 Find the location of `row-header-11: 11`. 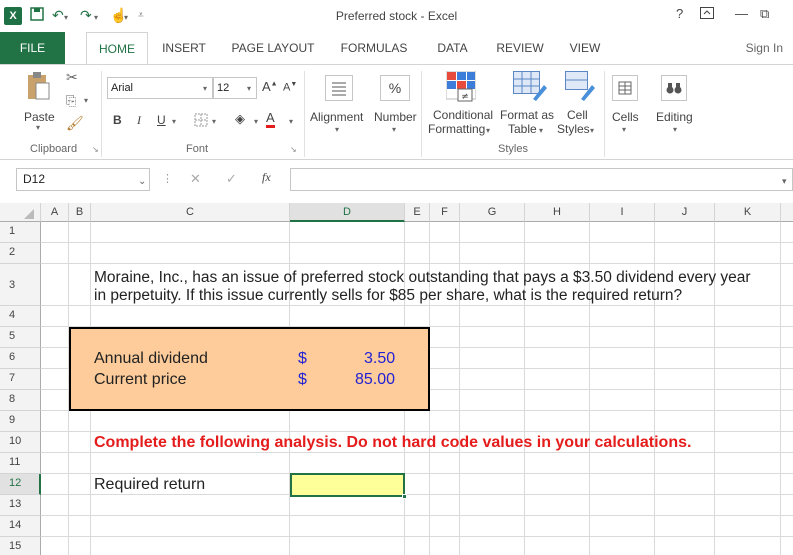

row-header-11: 11 is located at coordinates (20, 463).